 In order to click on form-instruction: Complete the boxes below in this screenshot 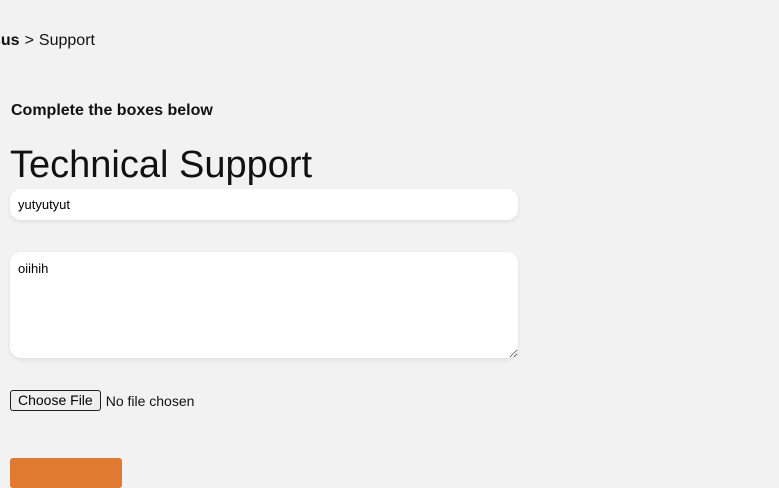, I will do `click(112, 110)`.